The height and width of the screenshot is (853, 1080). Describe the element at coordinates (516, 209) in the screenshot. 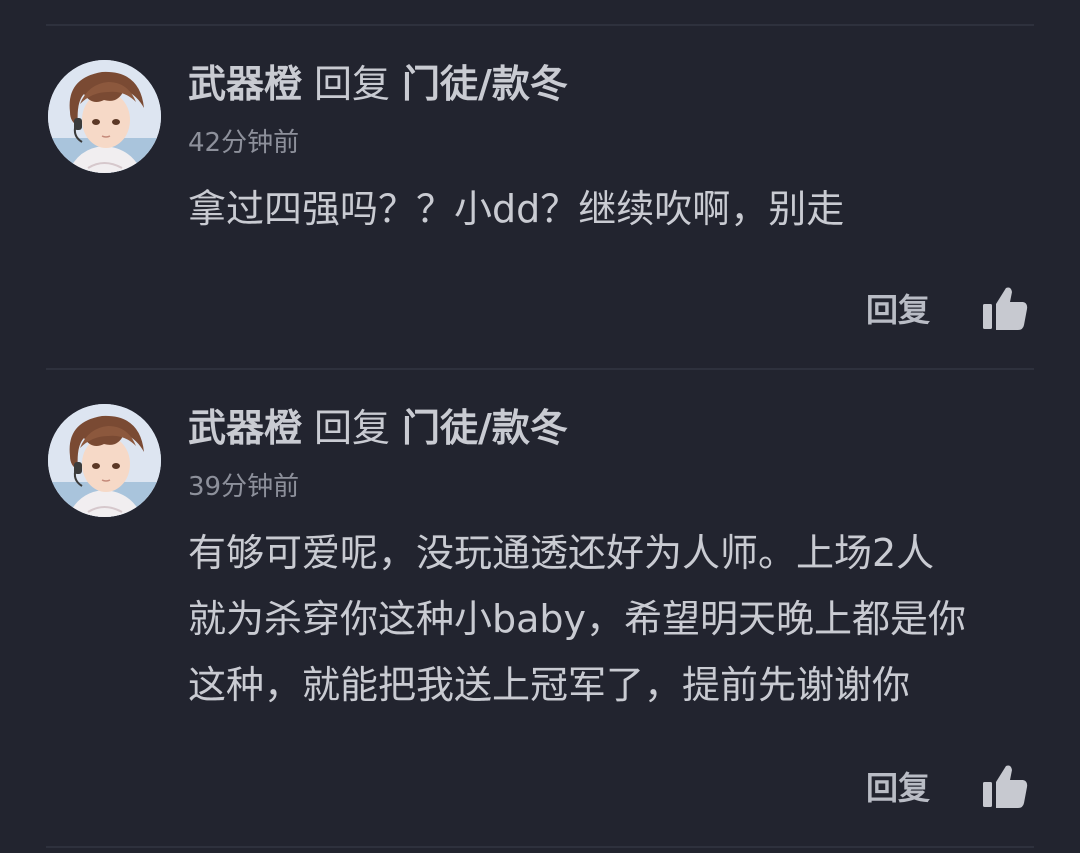

I see `comment-text: 拿过四强吗？？小dd？继续吹啊，别走` at that location.